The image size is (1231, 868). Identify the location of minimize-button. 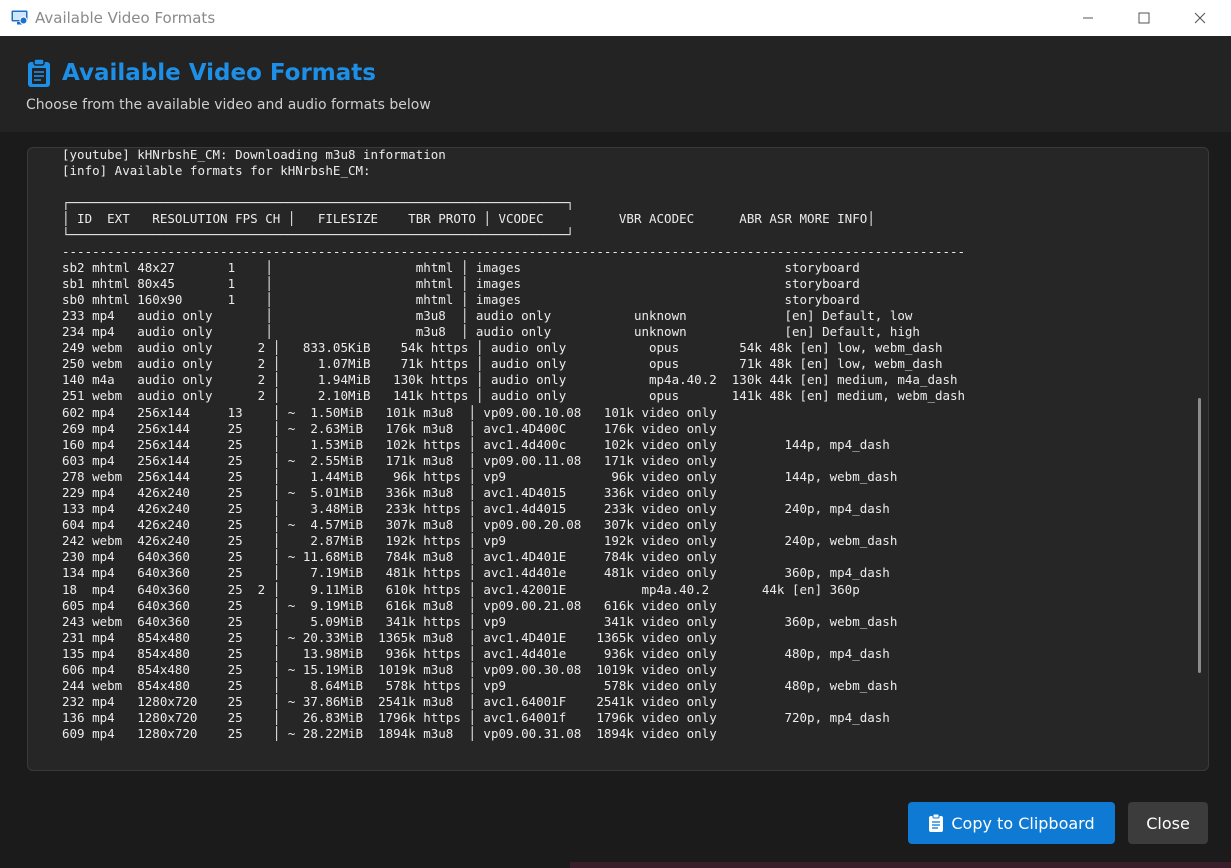
(1088, 18).